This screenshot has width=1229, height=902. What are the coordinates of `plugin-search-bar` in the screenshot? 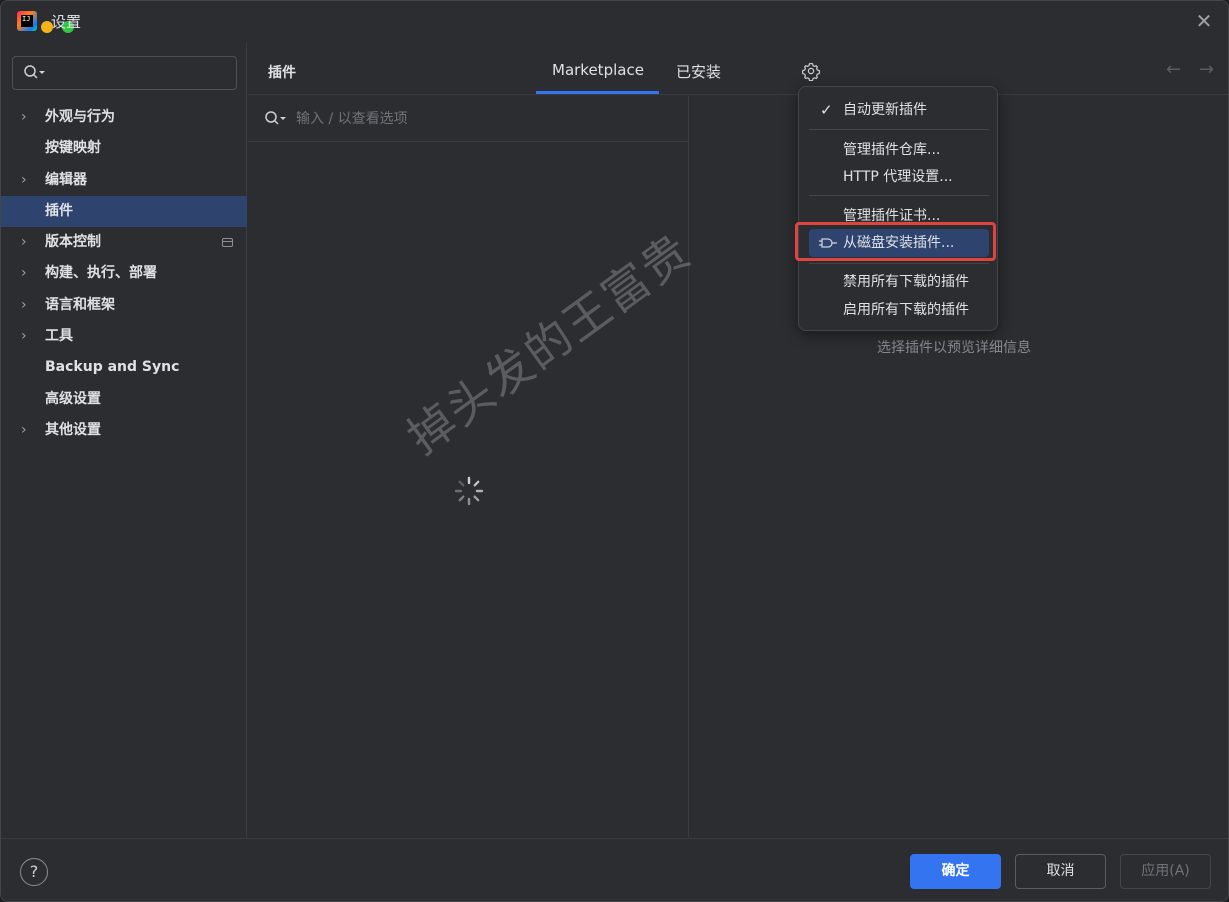 It's located at (468, 119).